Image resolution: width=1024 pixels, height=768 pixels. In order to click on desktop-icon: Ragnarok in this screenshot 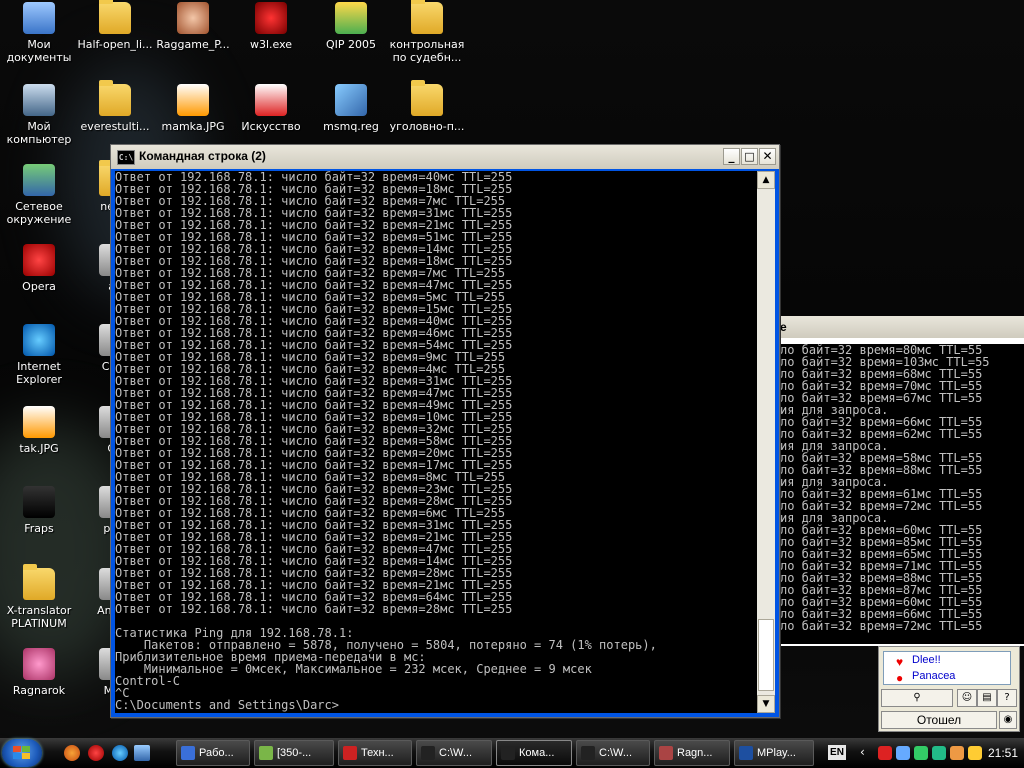, I will do `click(39, 672)`.